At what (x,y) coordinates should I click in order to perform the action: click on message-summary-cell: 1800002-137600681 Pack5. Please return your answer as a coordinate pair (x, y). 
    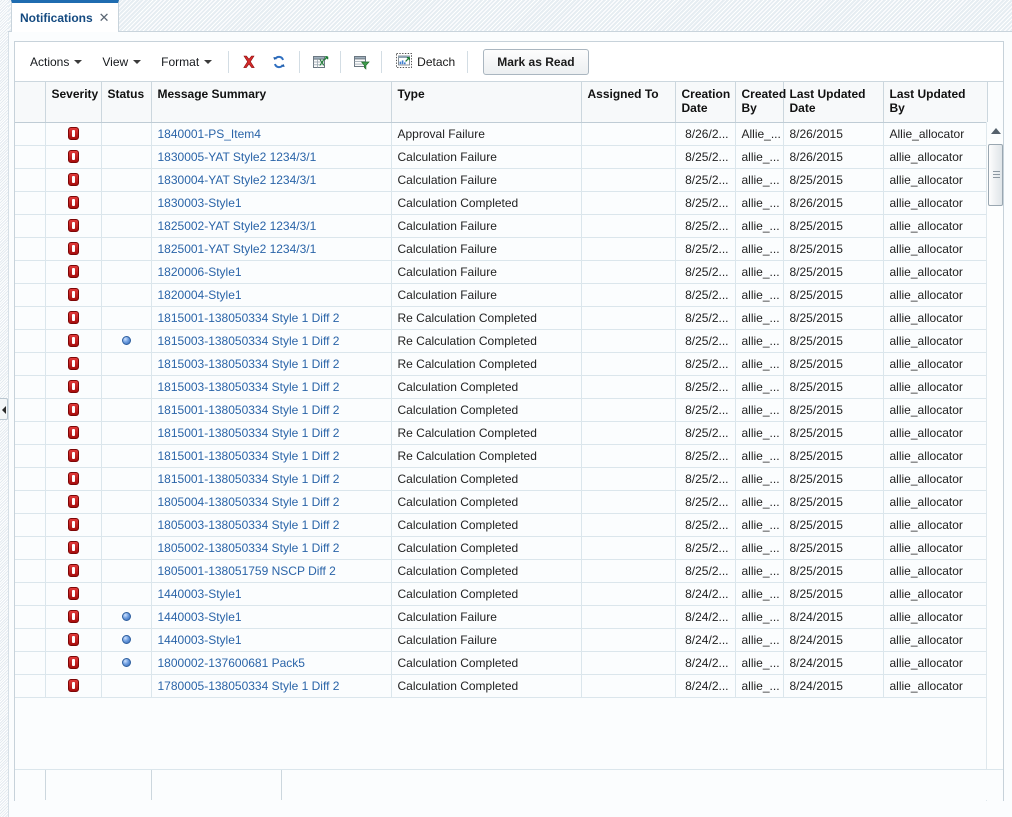
    Looking at the image, I should click on (271, 663).